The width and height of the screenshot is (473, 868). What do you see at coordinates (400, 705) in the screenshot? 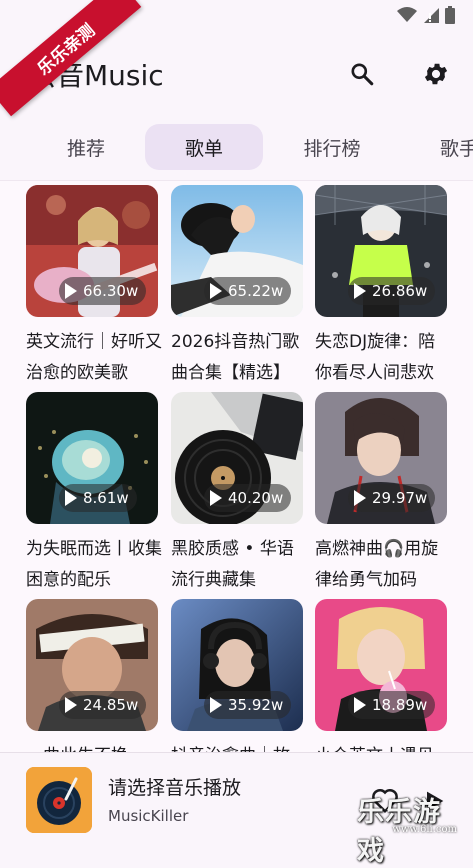
I see `play-count: 18.89w` at bounding box center [400, 705].